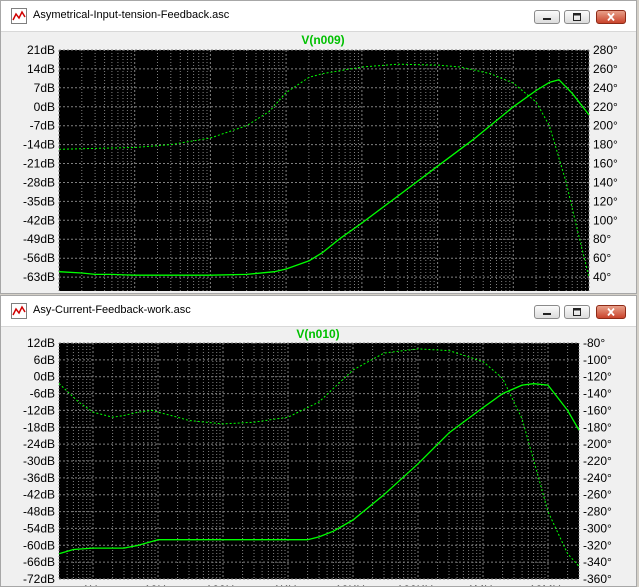 The image size is (639, 587). I want to click on y-tick-label-right: -260°, so click(597, 495).